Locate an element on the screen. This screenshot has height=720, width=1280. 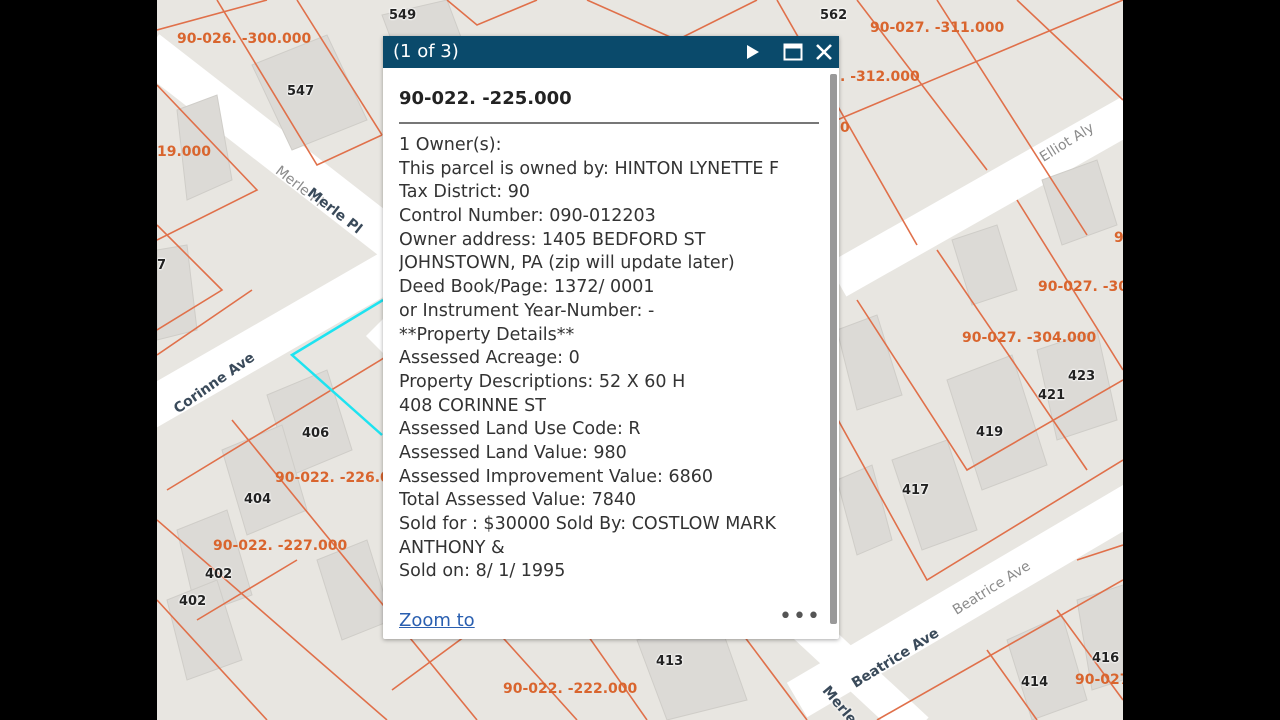
parcel-title: 90-022. -225.000 is located at coordinates (485, 98).